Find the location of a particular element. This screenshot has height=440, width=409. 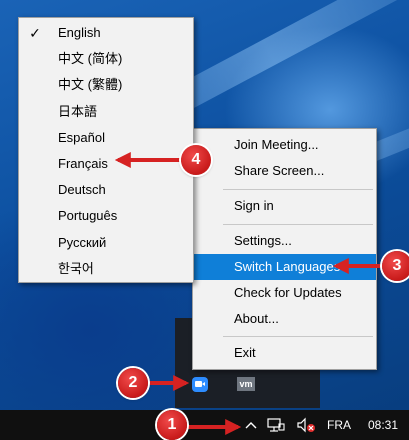

callout-badge-4: 4 is located at coordinates (196, 160).